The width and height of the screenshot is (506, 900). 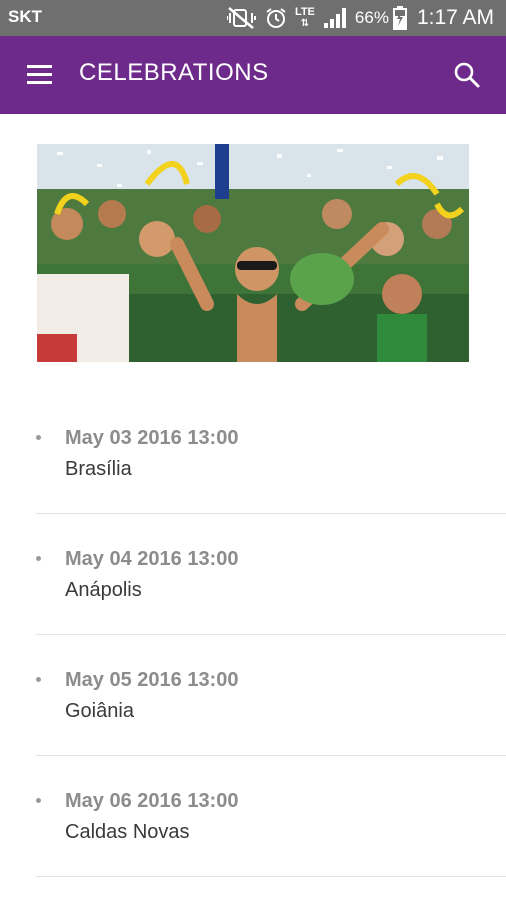 What do you see at coordinates (103, 590) in the screenshot?
I see `event-city: Anápolis` at bounding box center [103, 590].